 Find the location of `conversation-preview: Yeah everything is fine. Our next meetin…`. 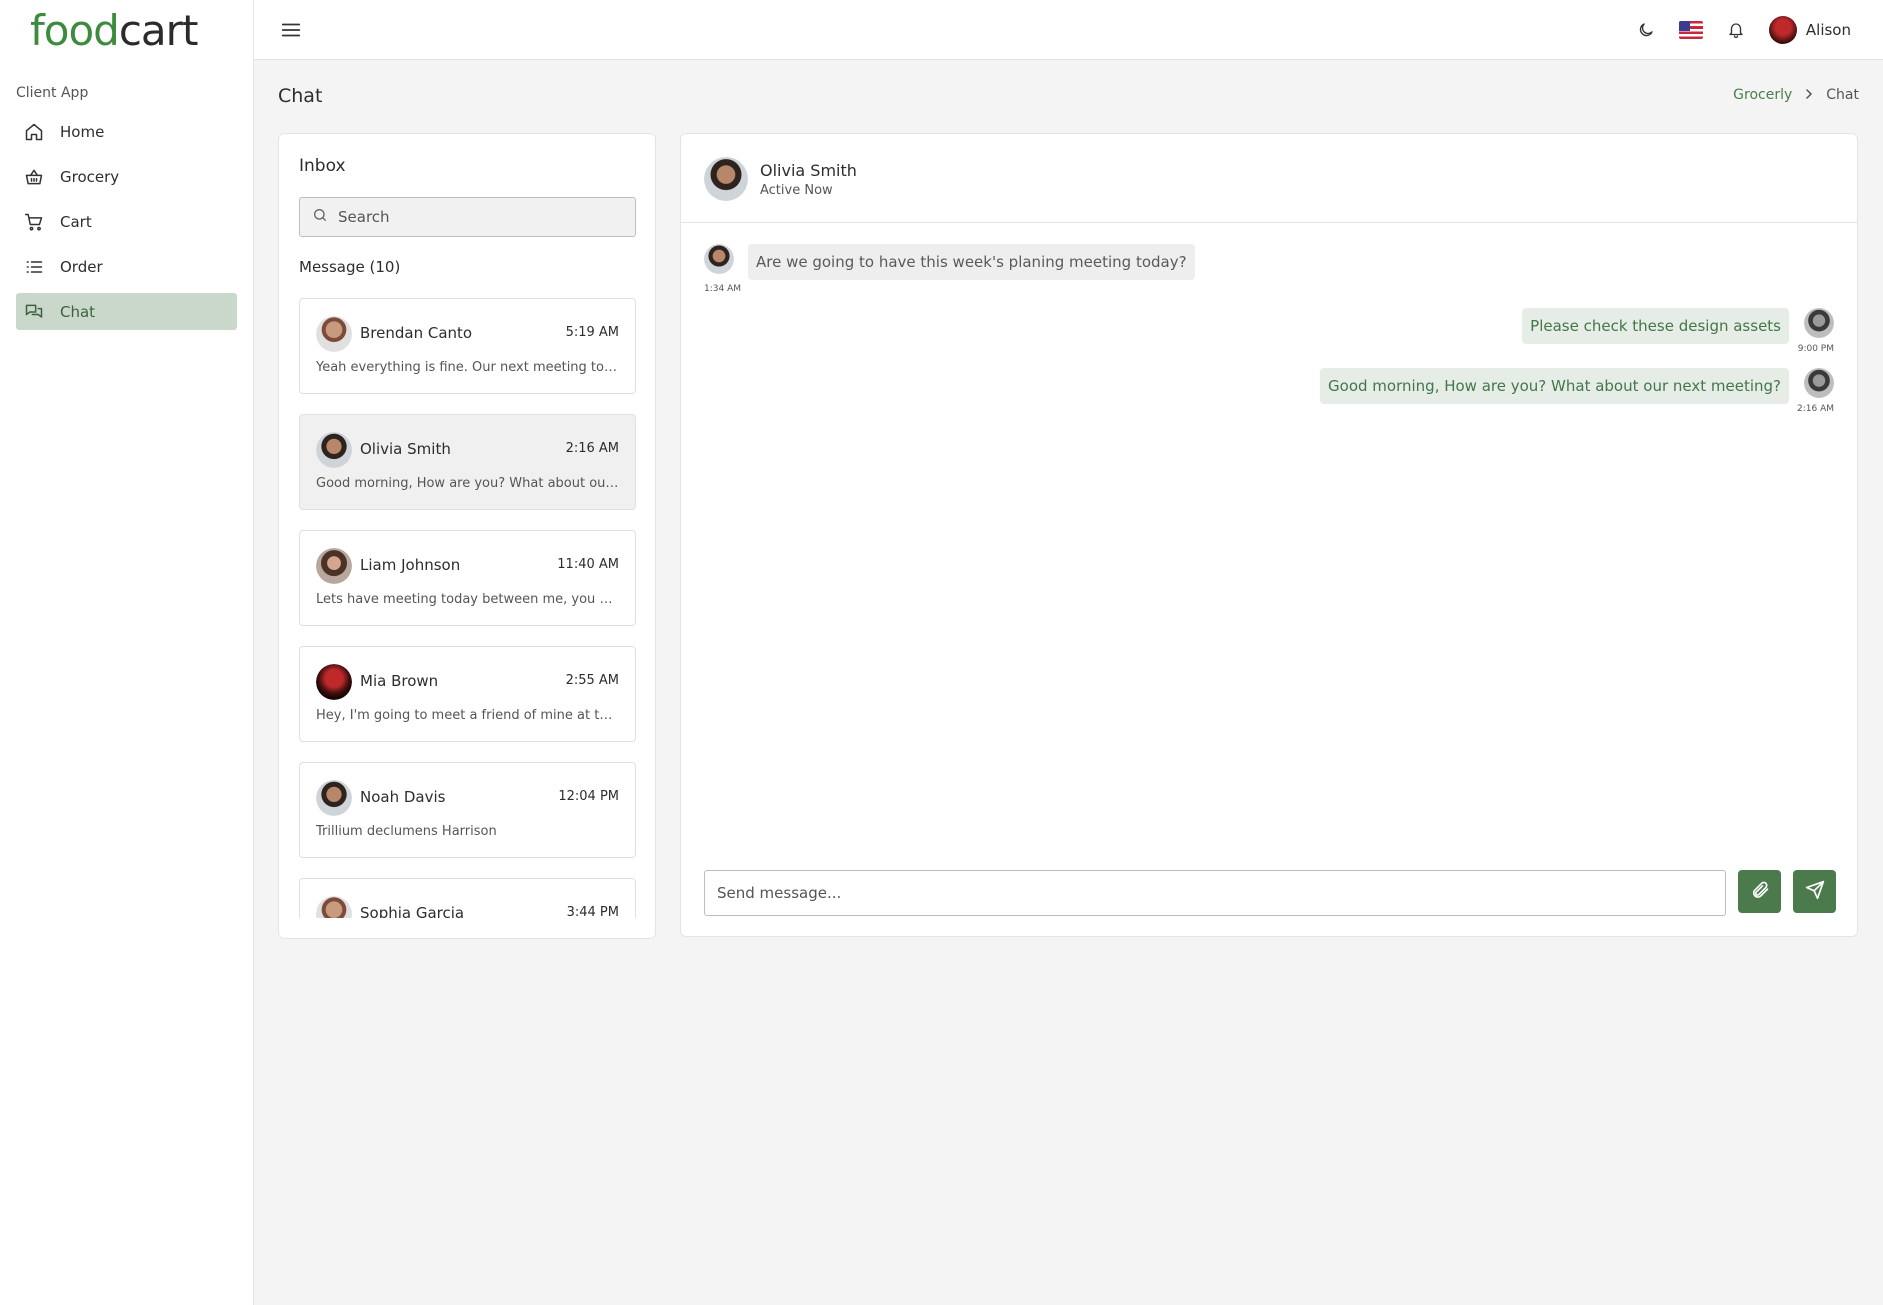

conversation-preview: Yeah everything is fine. Our next meetin… is located at coordinates (467, 367).